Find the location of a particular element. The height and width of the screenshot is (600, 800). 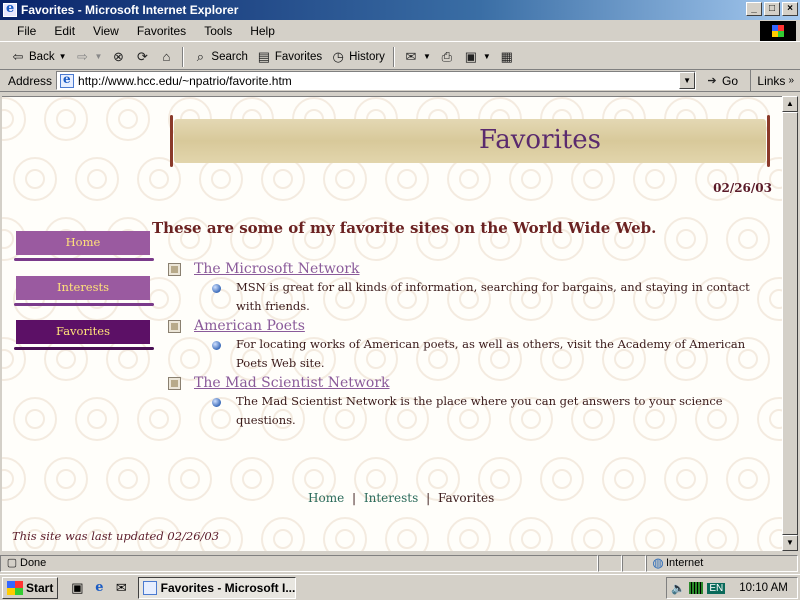

maximize-button: □ is located at coordinates (772, 9).